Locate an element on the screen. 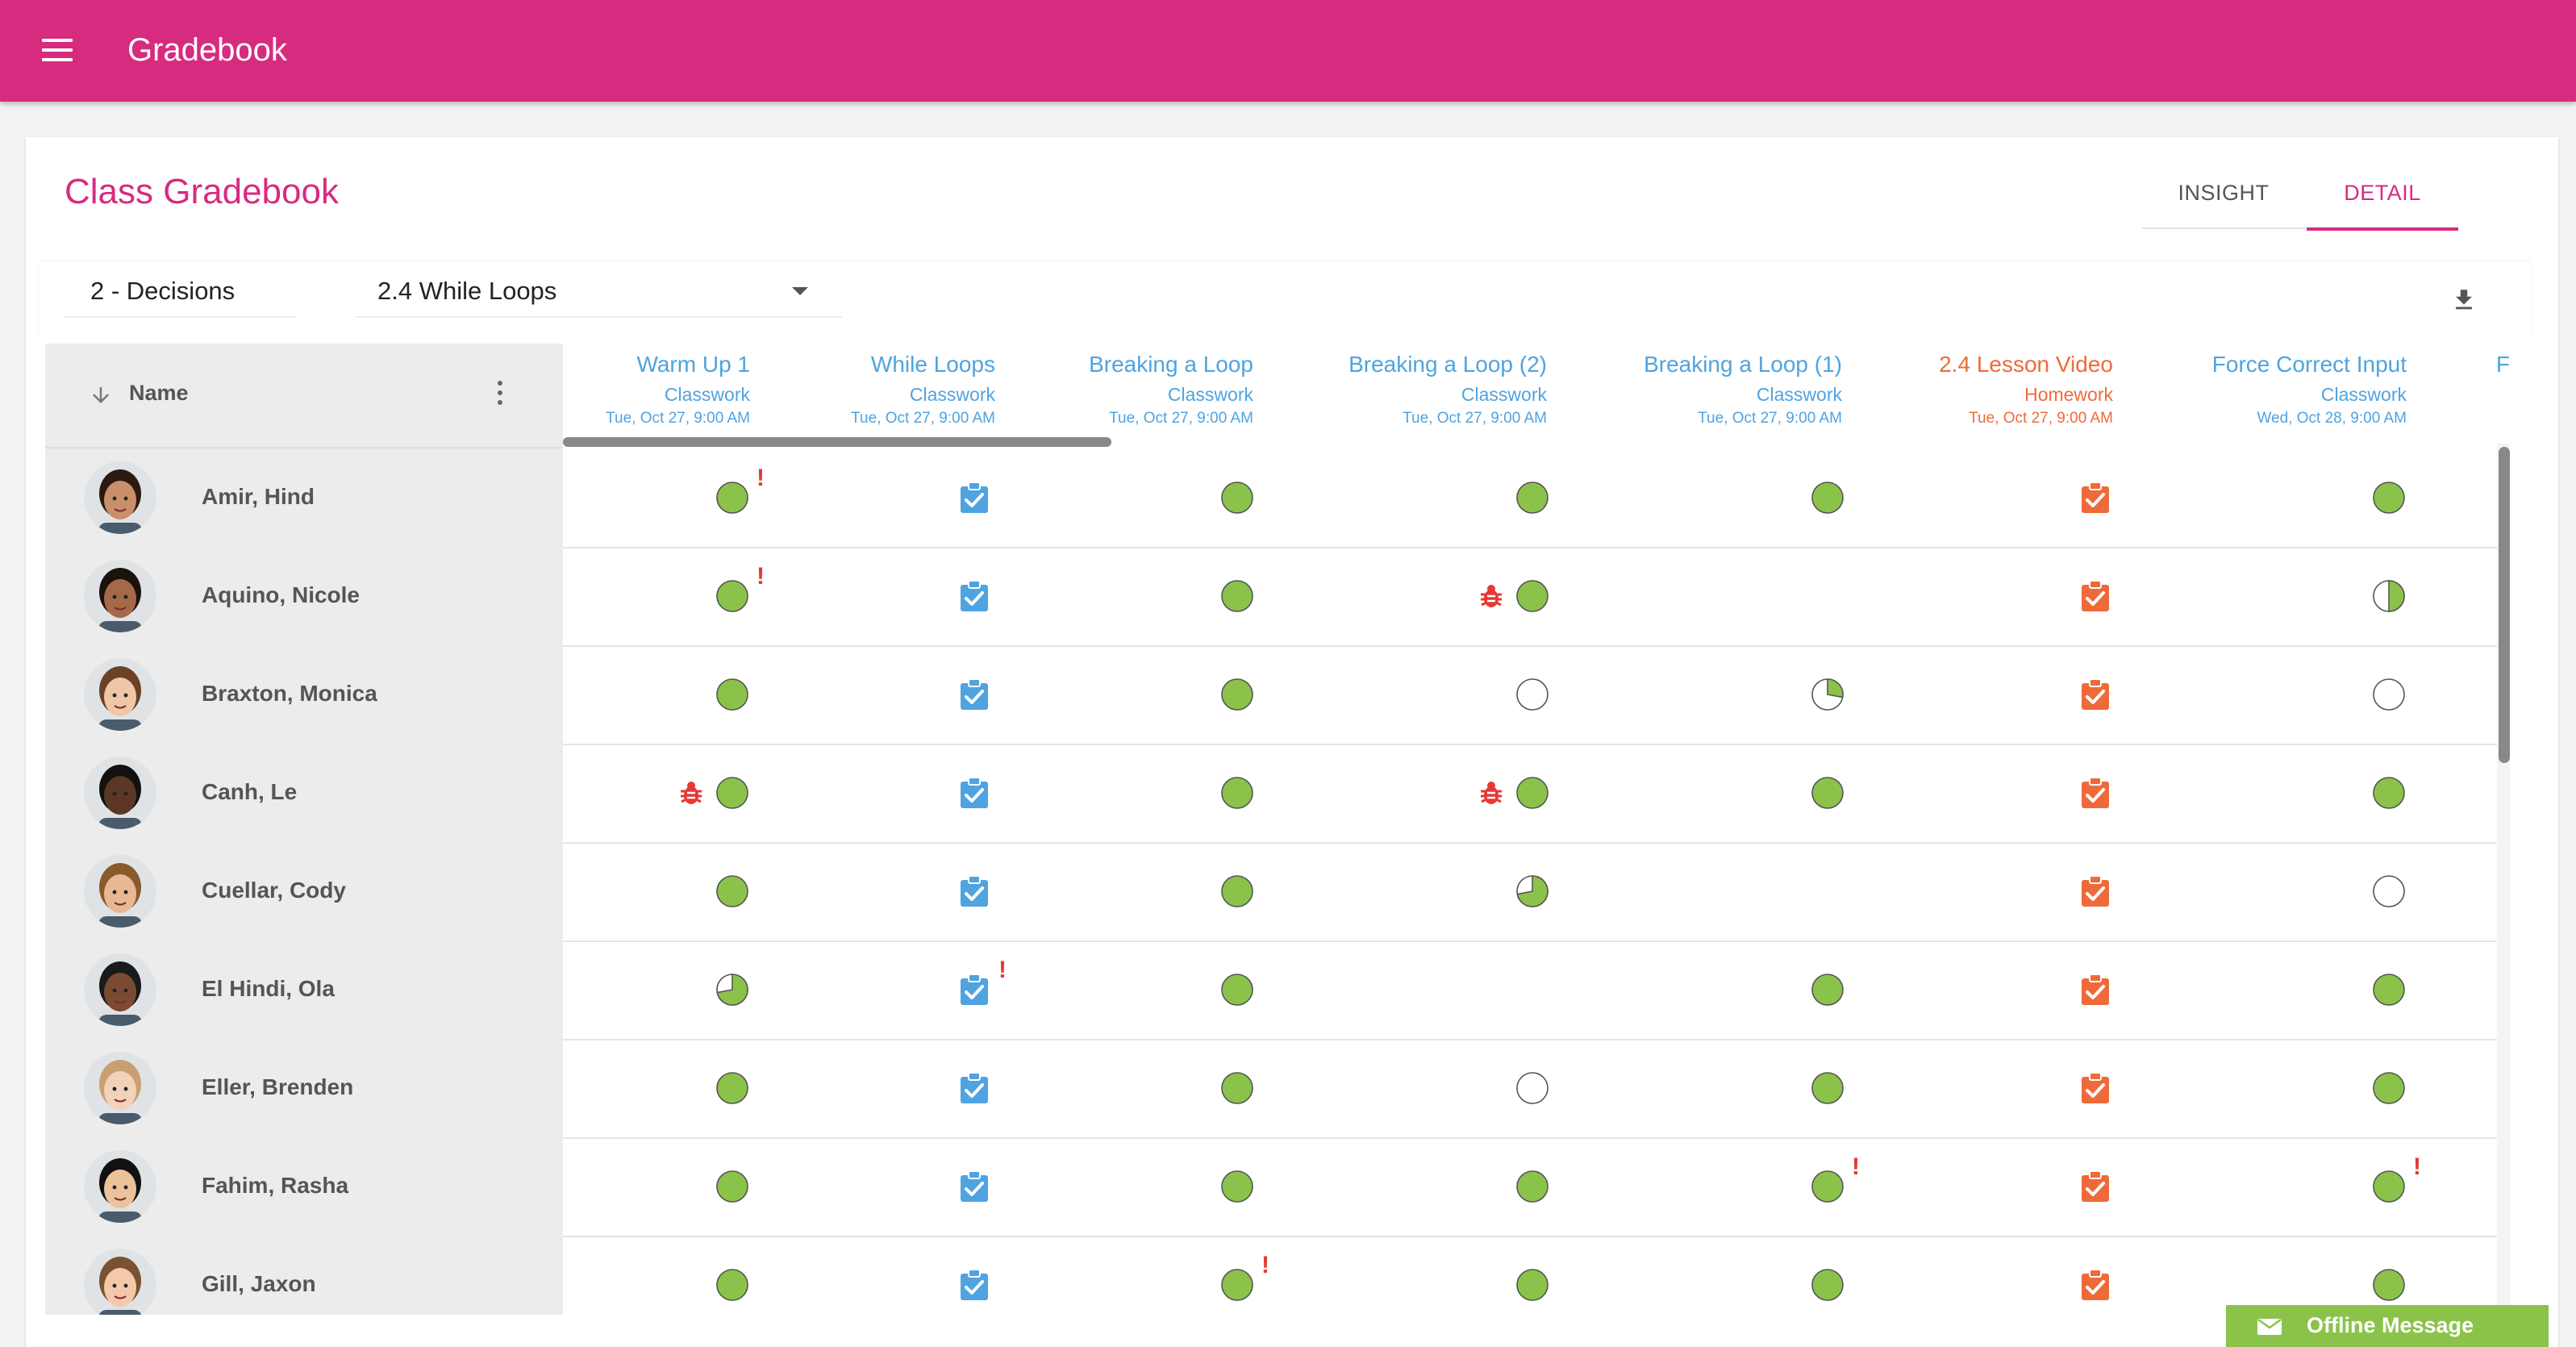 The width and height of the screenshot is (2576, 1347). lesson-select: 2.4 While Loops is located at coordinates (598, 291).